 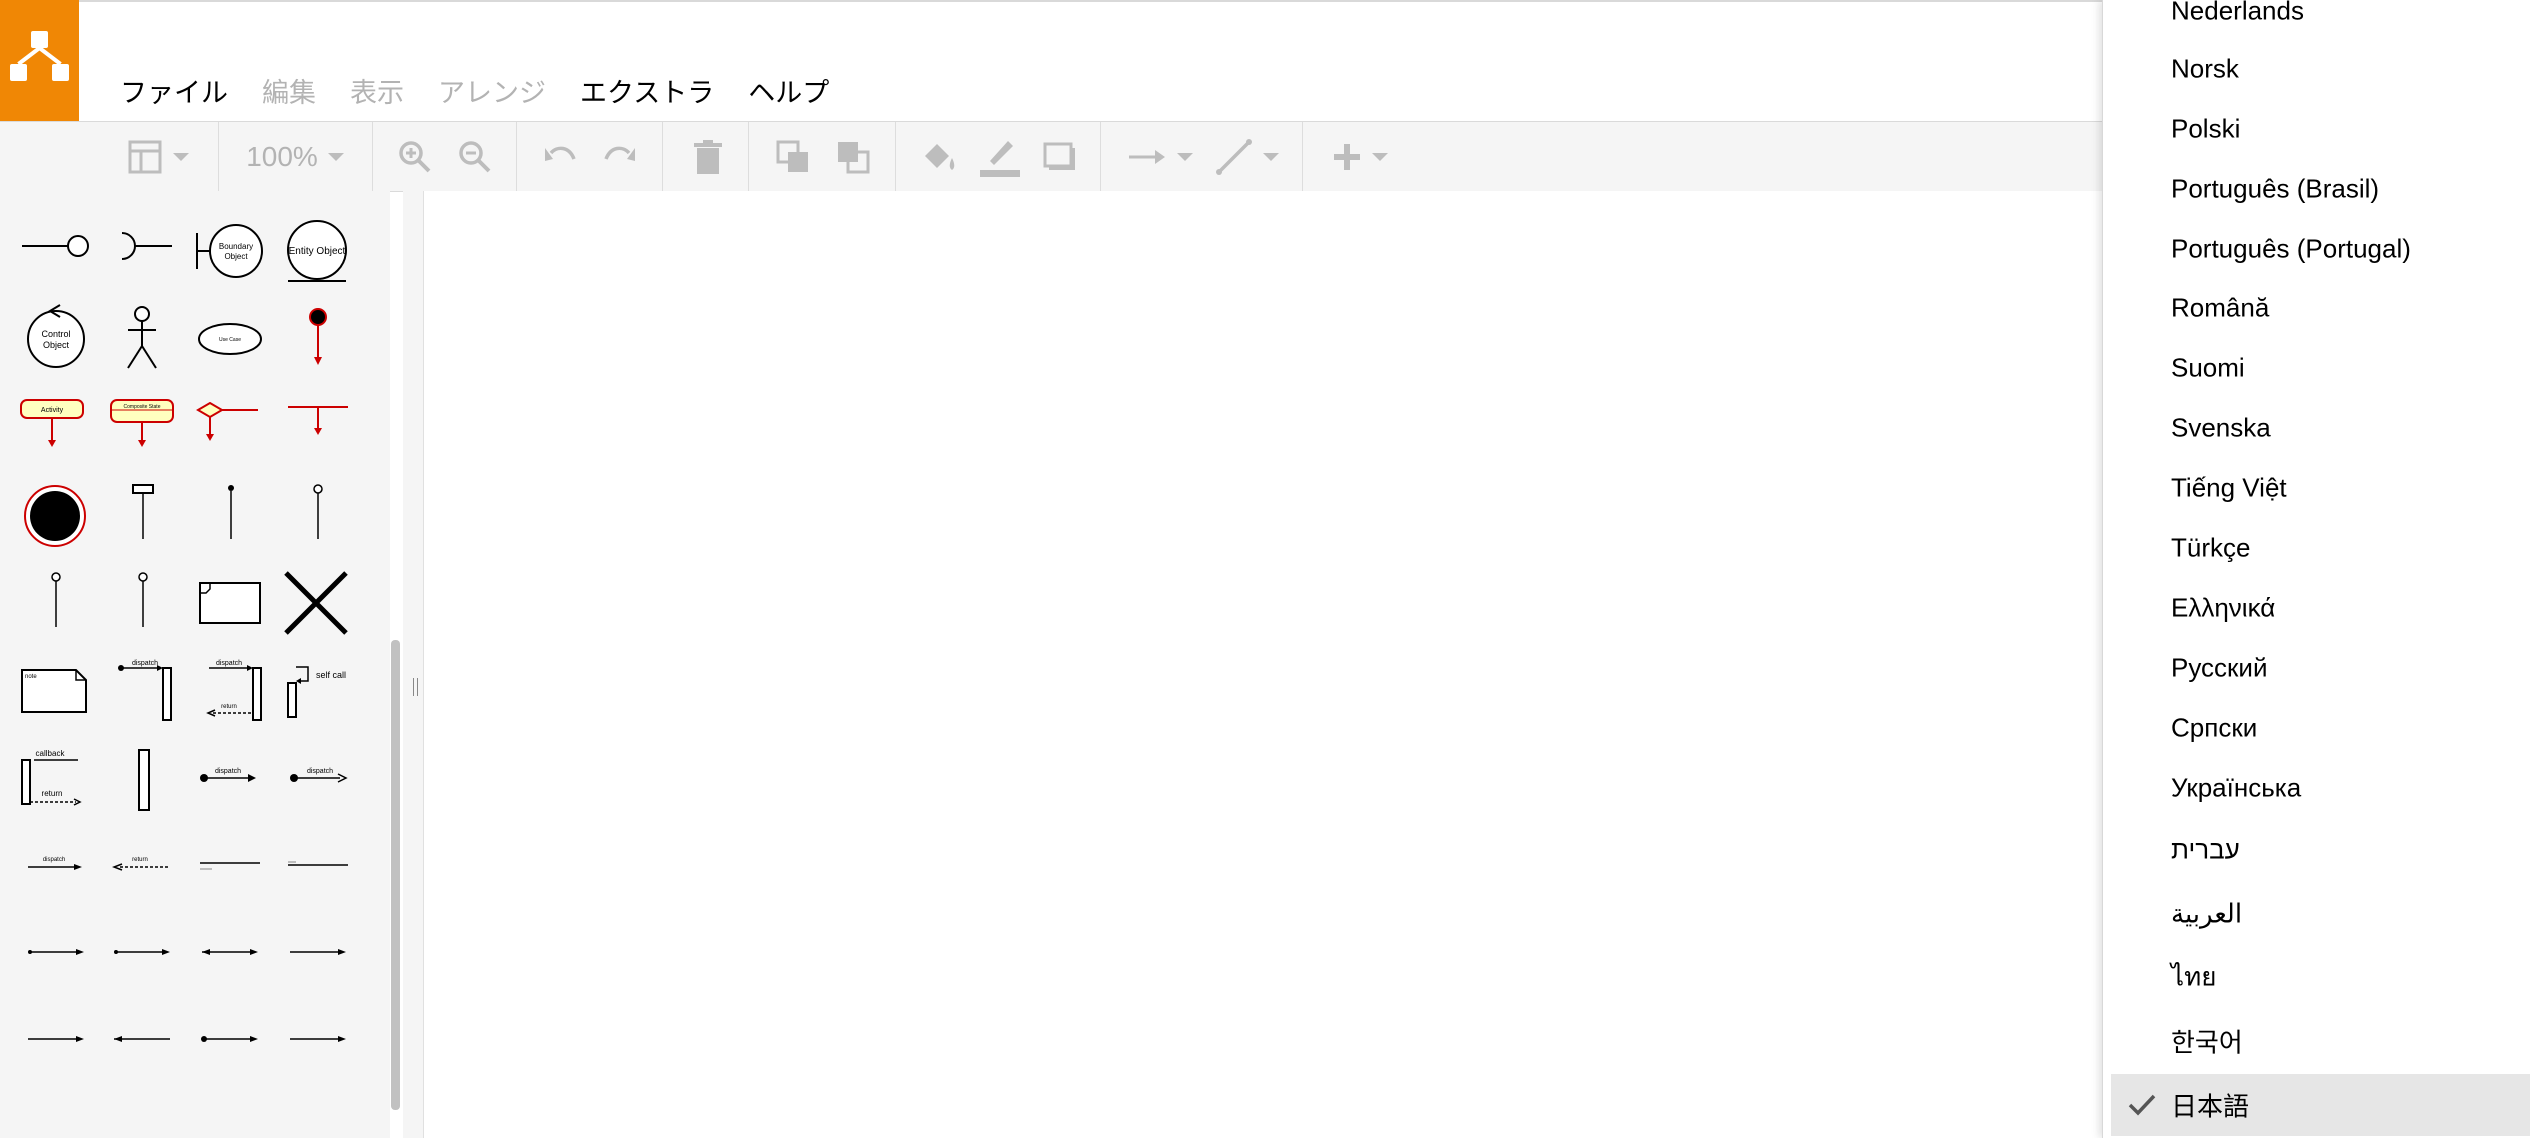 What do you see at coordinates (2236, 787) in the screenshot?
I see `language-label: Українська` at bounding box center [2236, 787].